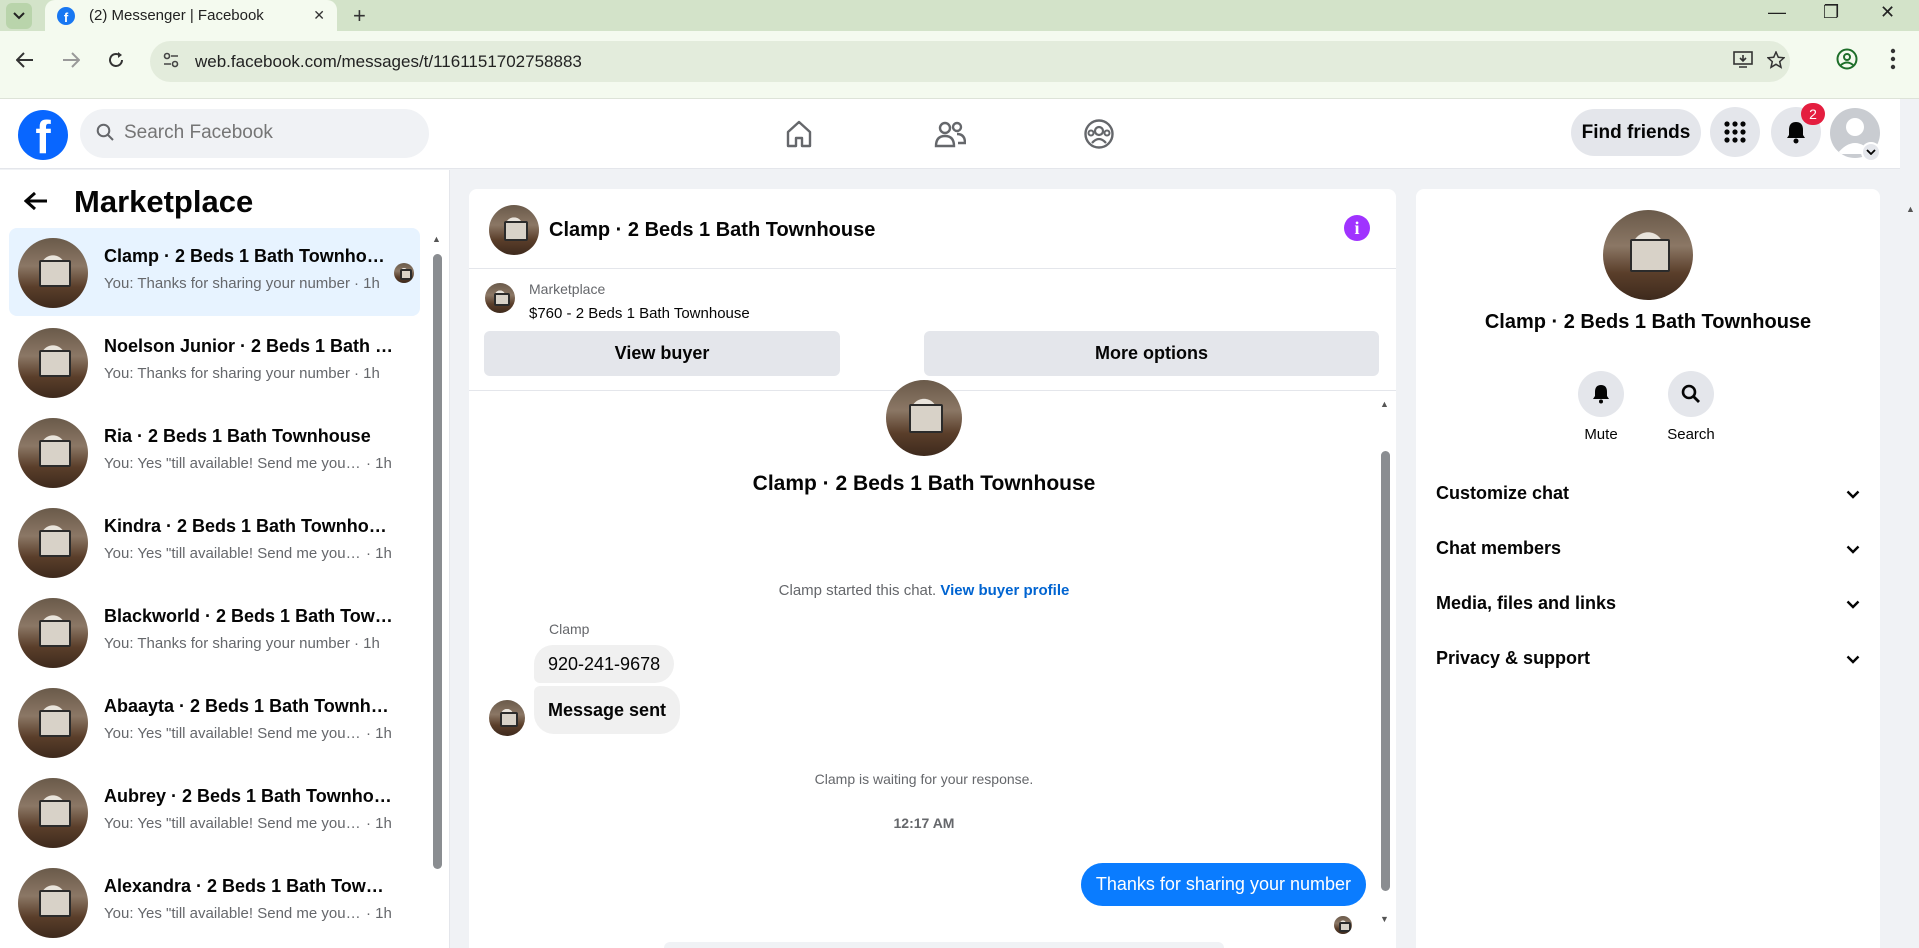 The image size is (1919, 948). I want to click on section-label: Privacy & support, so click(1513, 657).